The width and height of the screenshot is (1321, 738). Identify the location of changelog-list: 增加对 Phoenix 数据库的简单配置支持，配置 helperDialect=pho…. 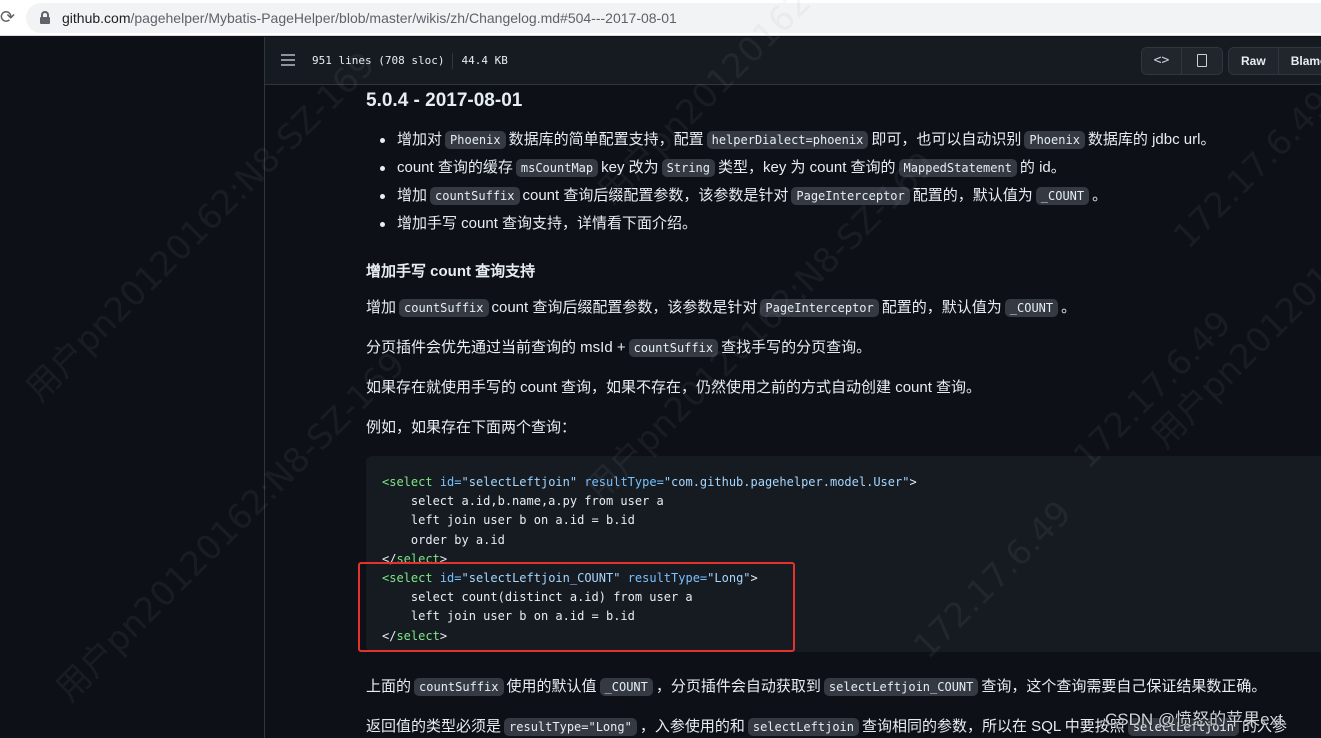
(790, 184).